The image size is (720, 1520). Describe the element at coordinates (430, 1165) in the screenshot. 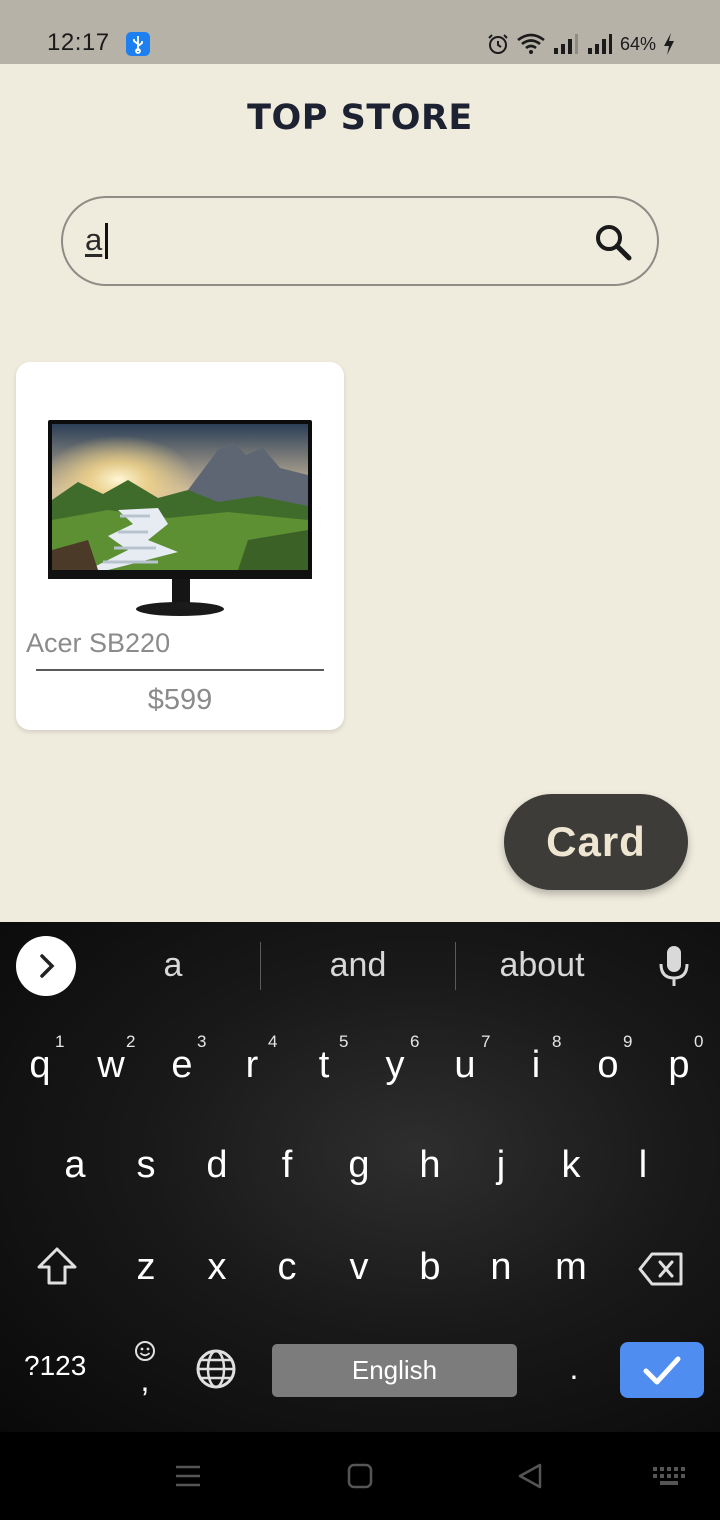

I see `key-h: h` at that location.